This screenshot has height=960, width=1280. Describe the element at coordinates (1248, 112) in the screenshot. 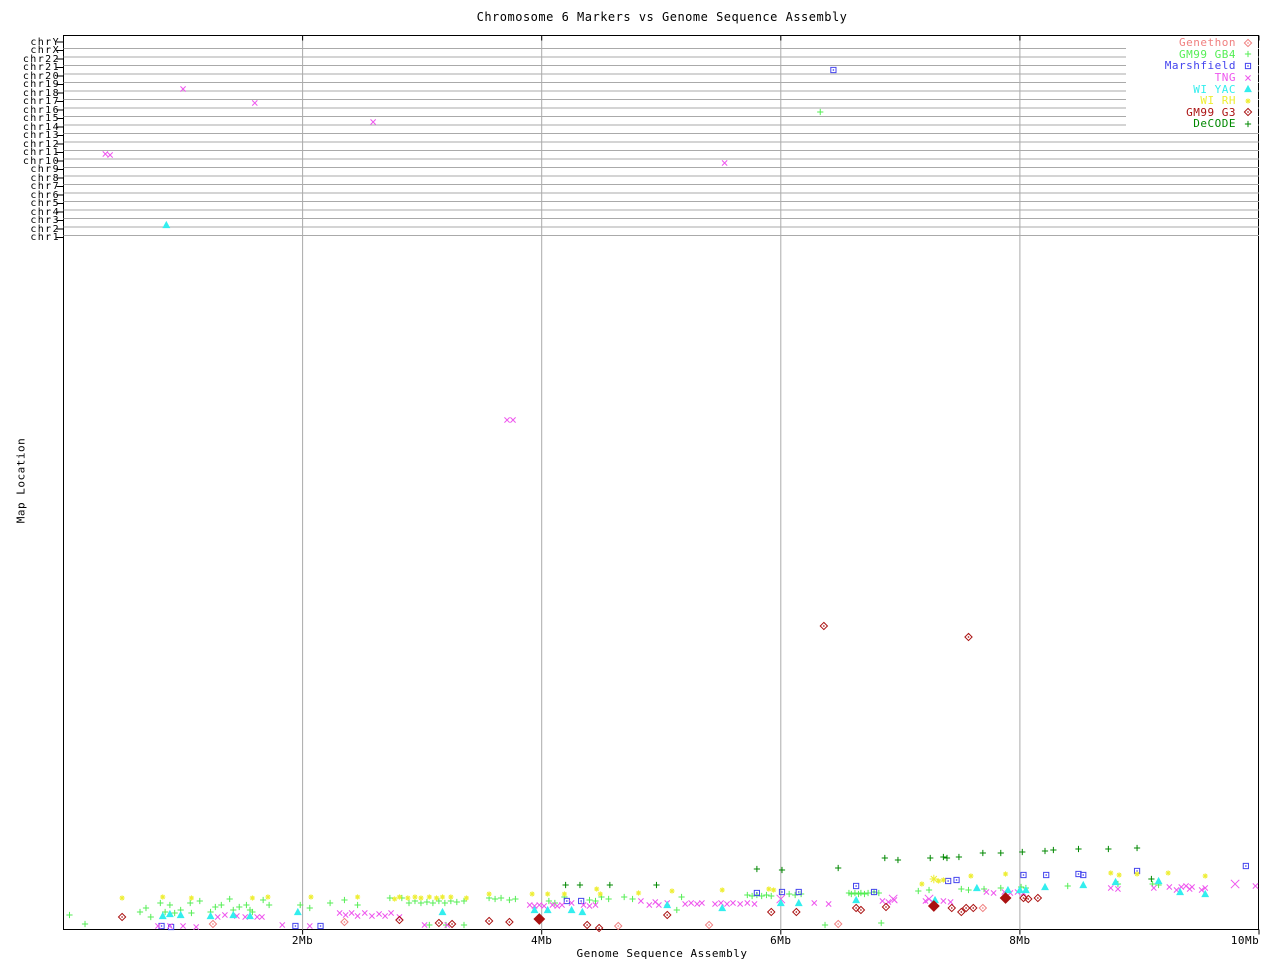

I see `legend-marker-diamond-dot-icon` at that location.